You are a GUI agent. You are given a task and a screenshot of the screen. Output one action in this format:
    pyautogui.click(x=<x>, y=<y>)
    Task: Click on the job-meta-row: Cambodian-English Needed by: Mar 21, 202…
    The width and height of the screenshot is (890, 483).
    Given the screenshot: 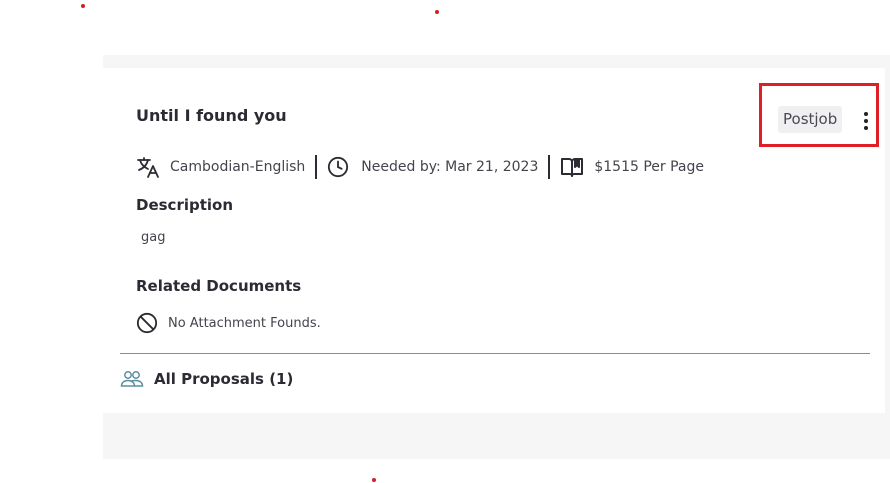 What is the action you would take?
    pyautogui.click(x=420, y=167)
    